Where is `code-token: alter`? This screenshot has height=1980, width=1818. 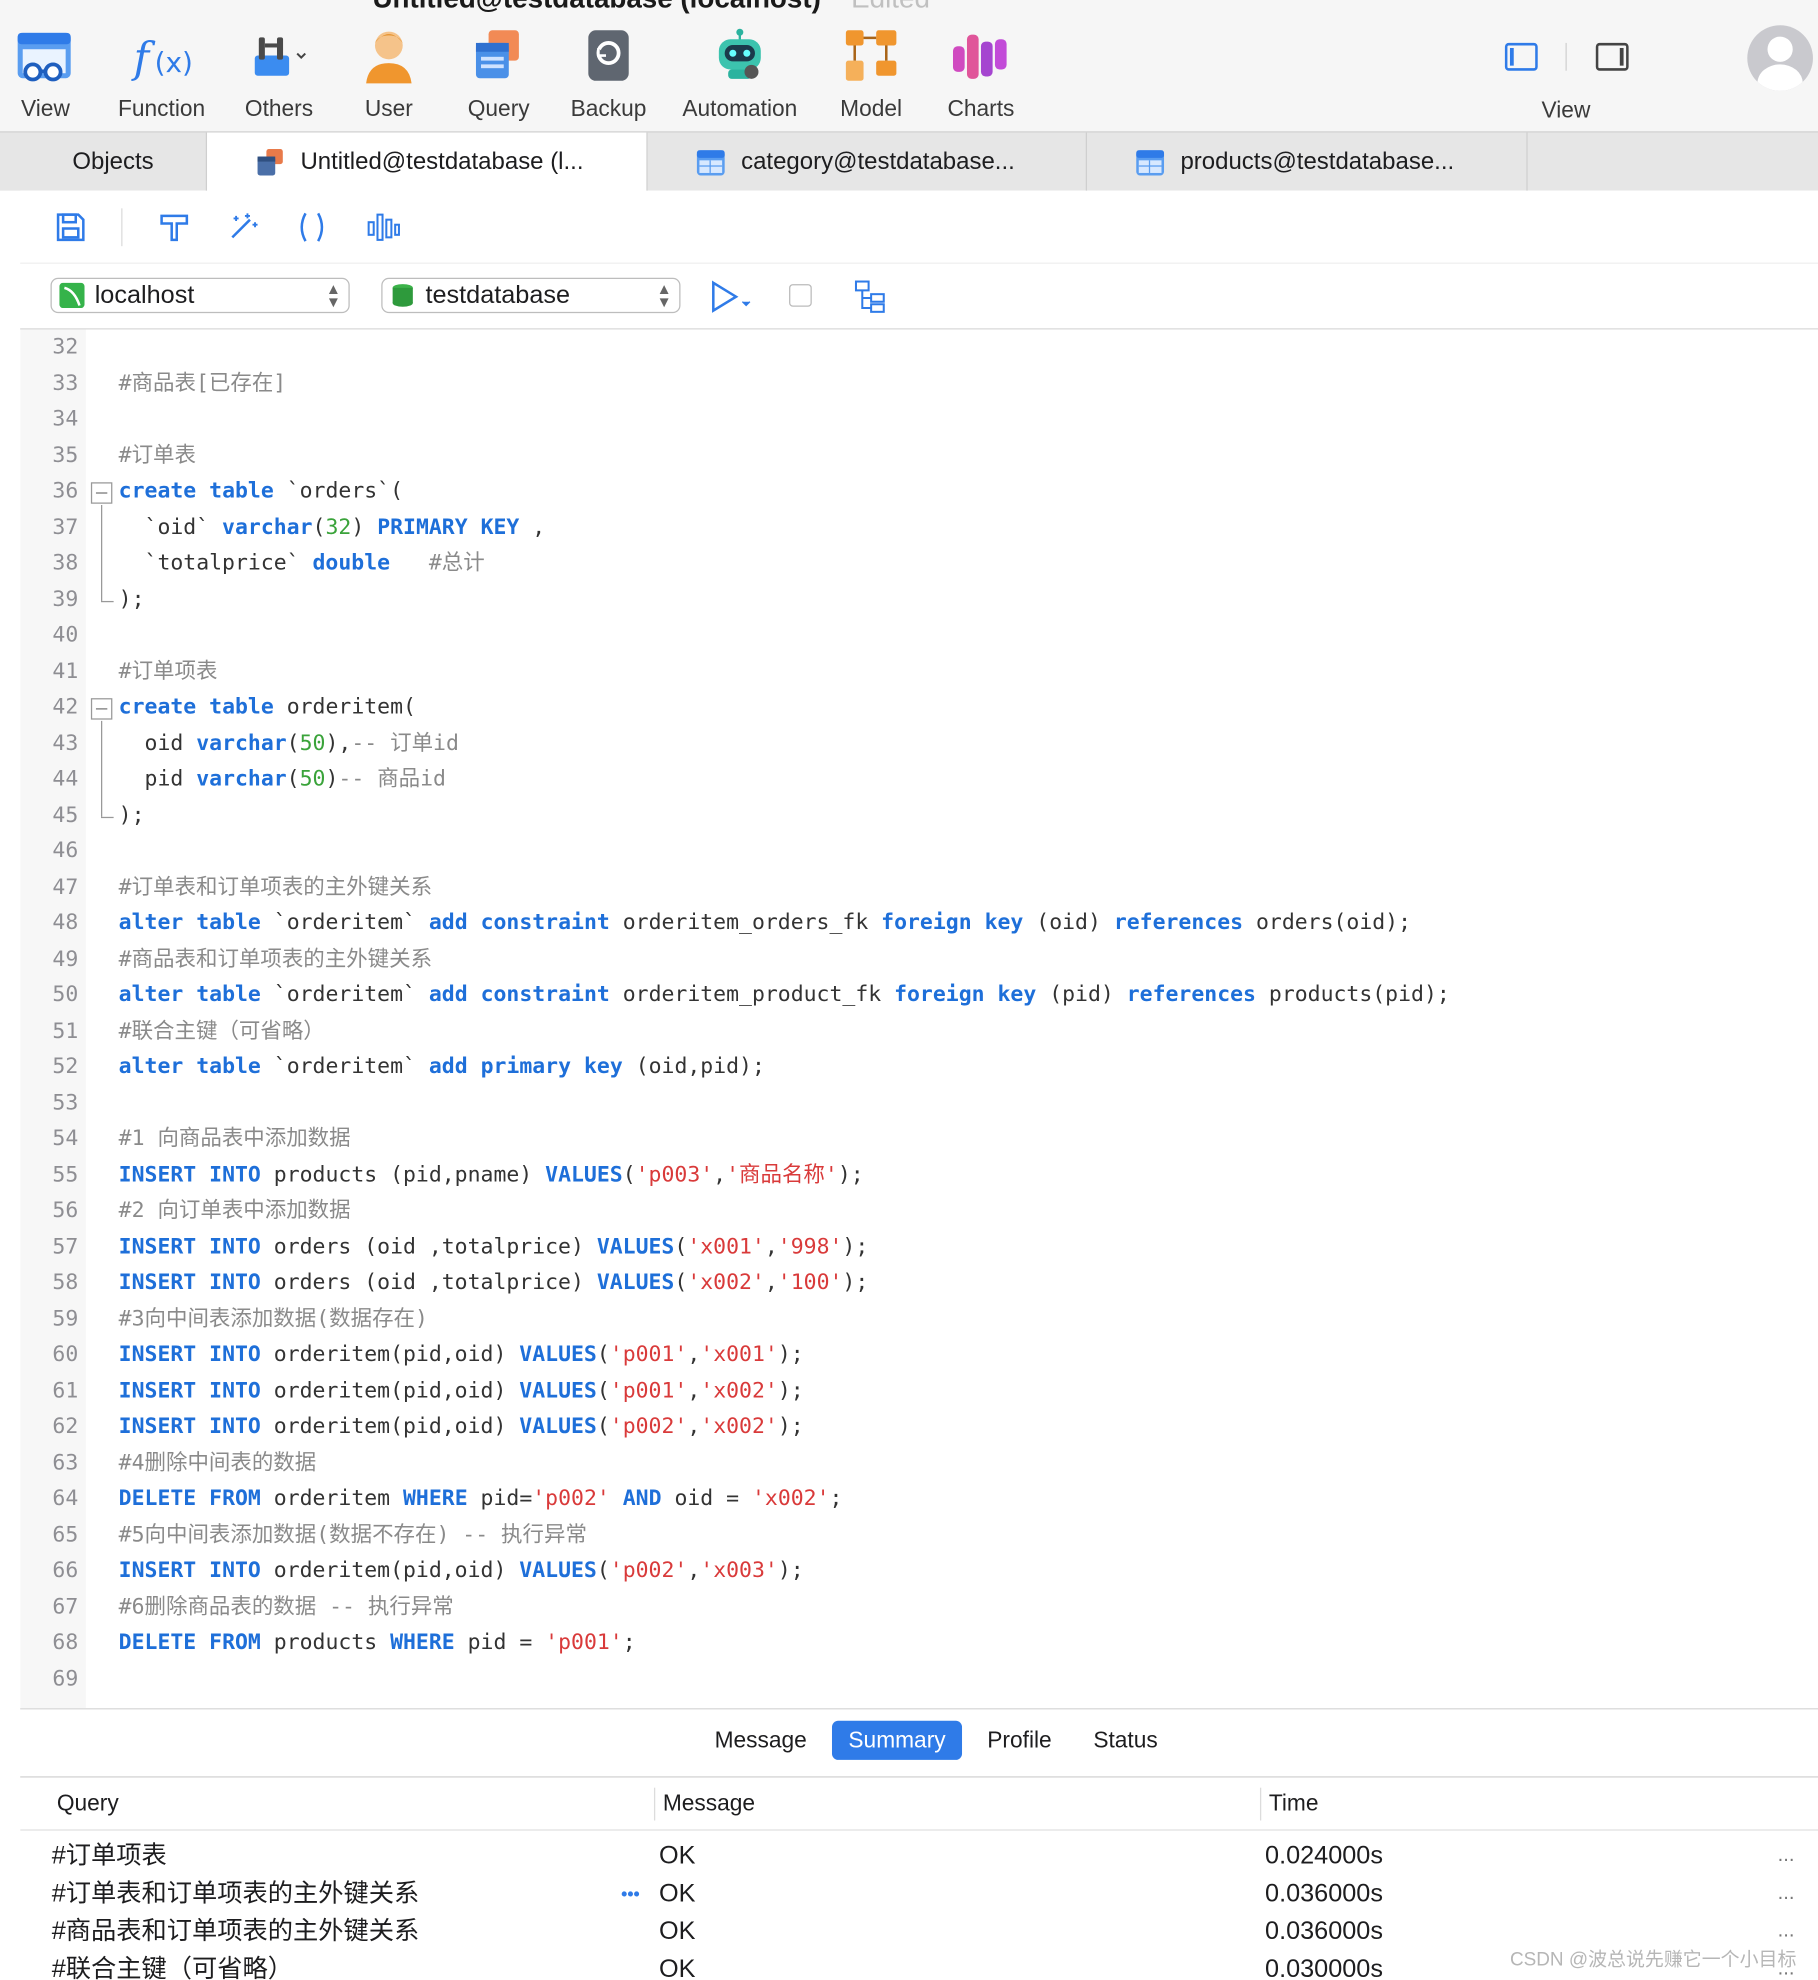
code-token: alter is located at coordinates (151, 923).